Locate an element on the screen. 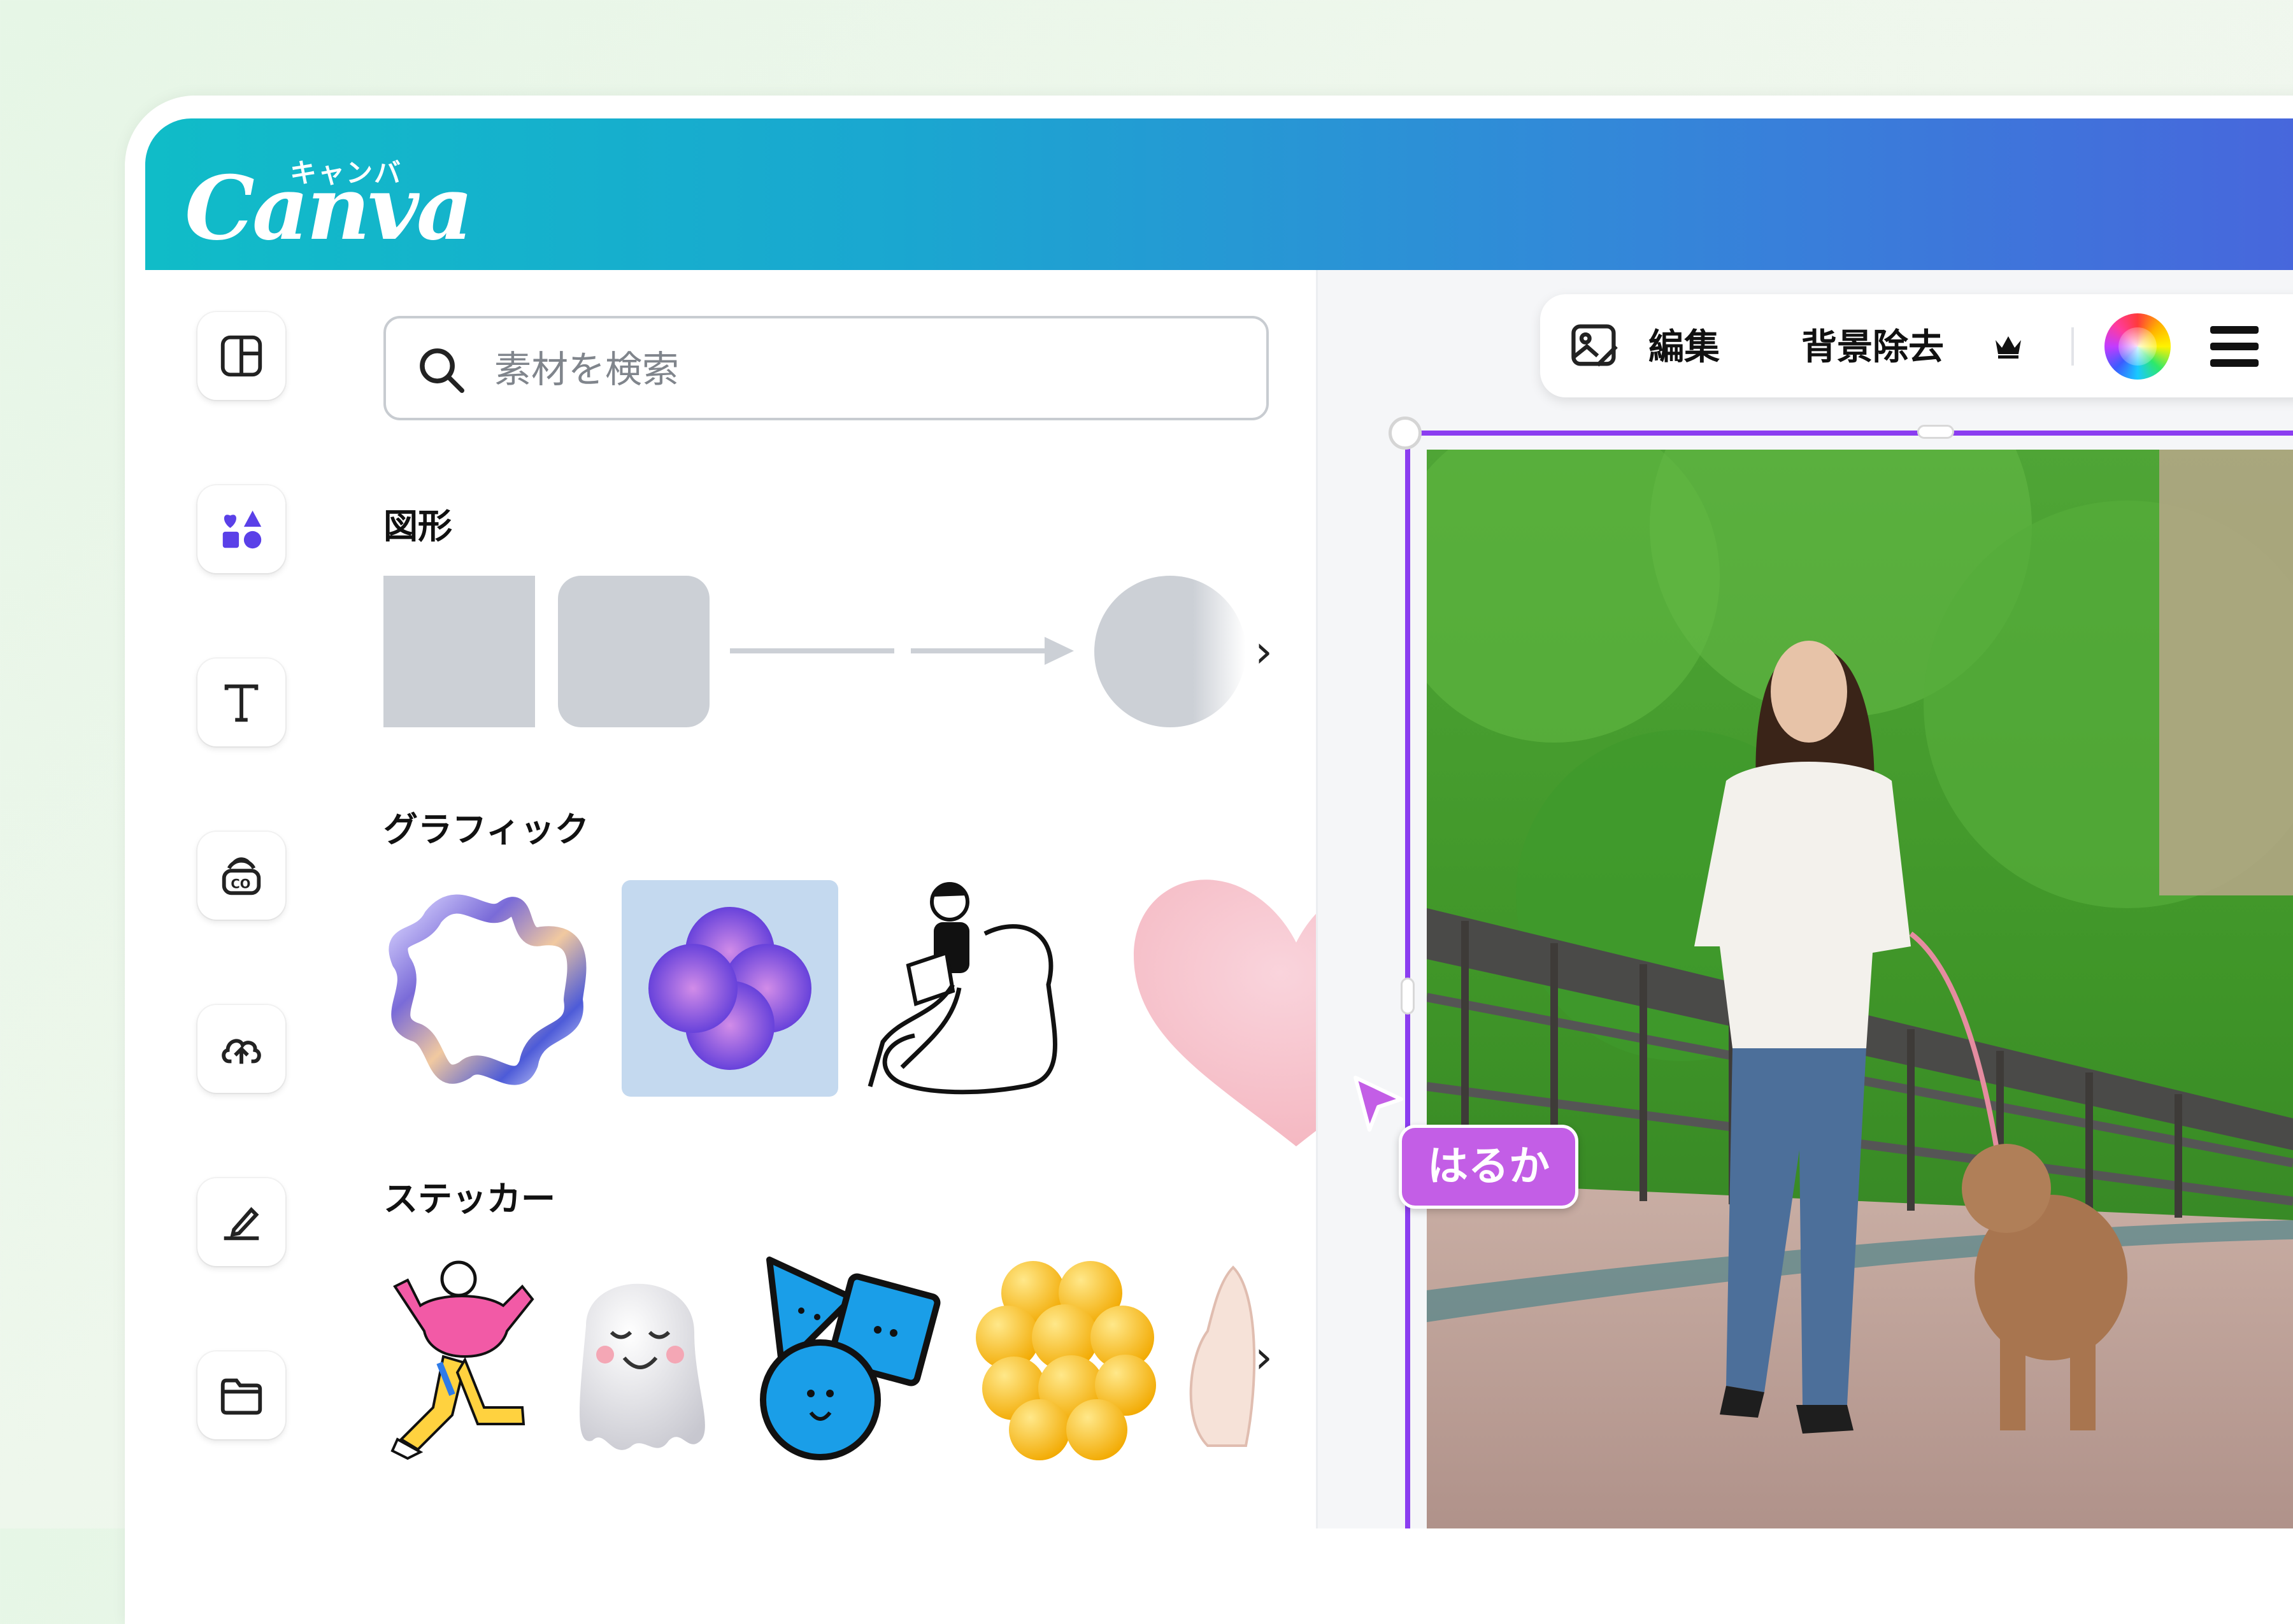 The image size is (2293, 1624). search-input is located at coordinates (870, 369).